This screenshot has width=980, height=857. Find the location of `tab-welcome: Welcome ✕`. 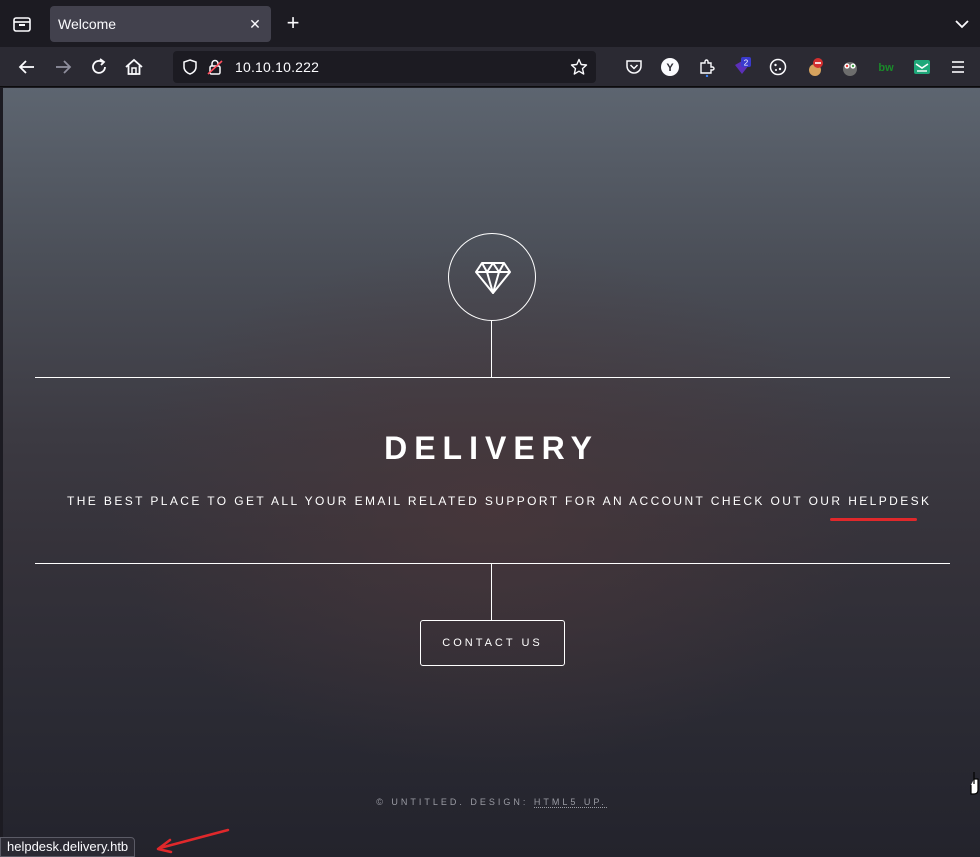

tab-welcome: Welcome ✕ is located at coordinates (160, 24).